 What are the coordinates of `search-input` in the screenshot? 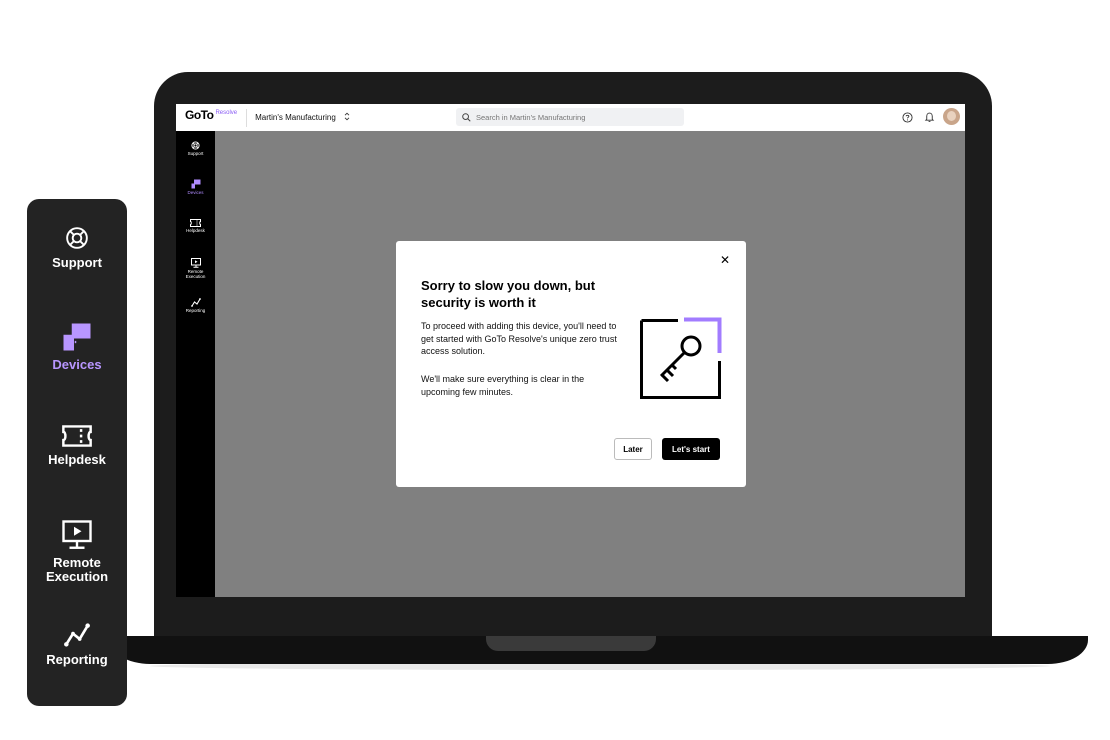 It's located at (571, 117).